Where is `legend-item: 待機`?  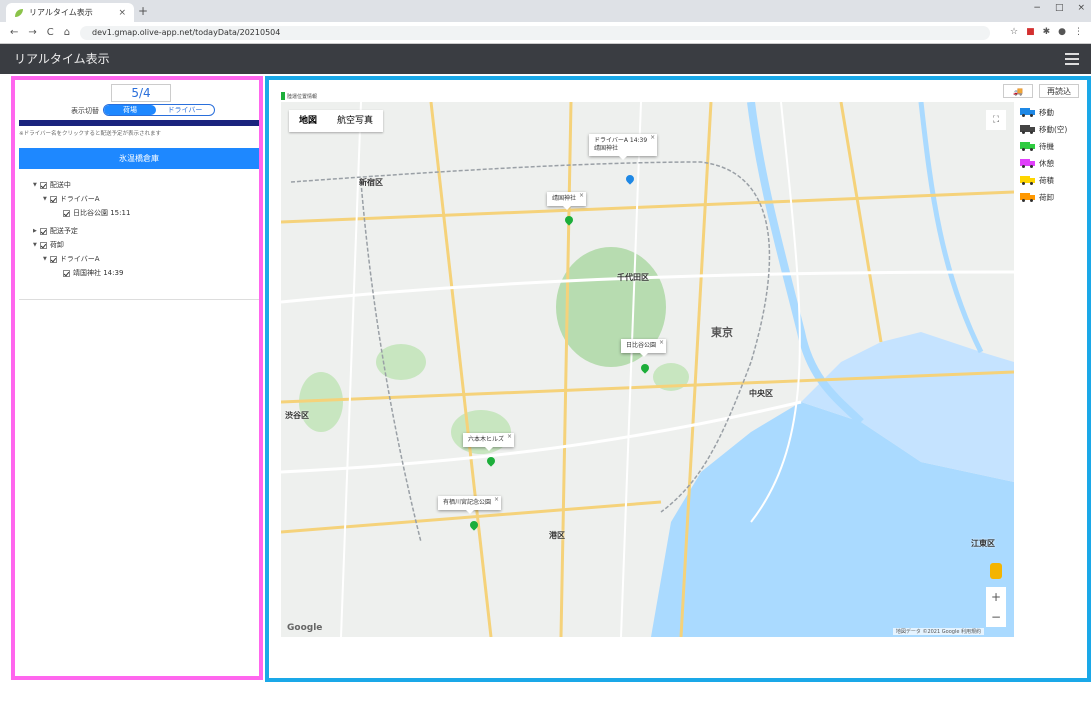
legend-item: 待機 is located at coordinates (1043, 146).